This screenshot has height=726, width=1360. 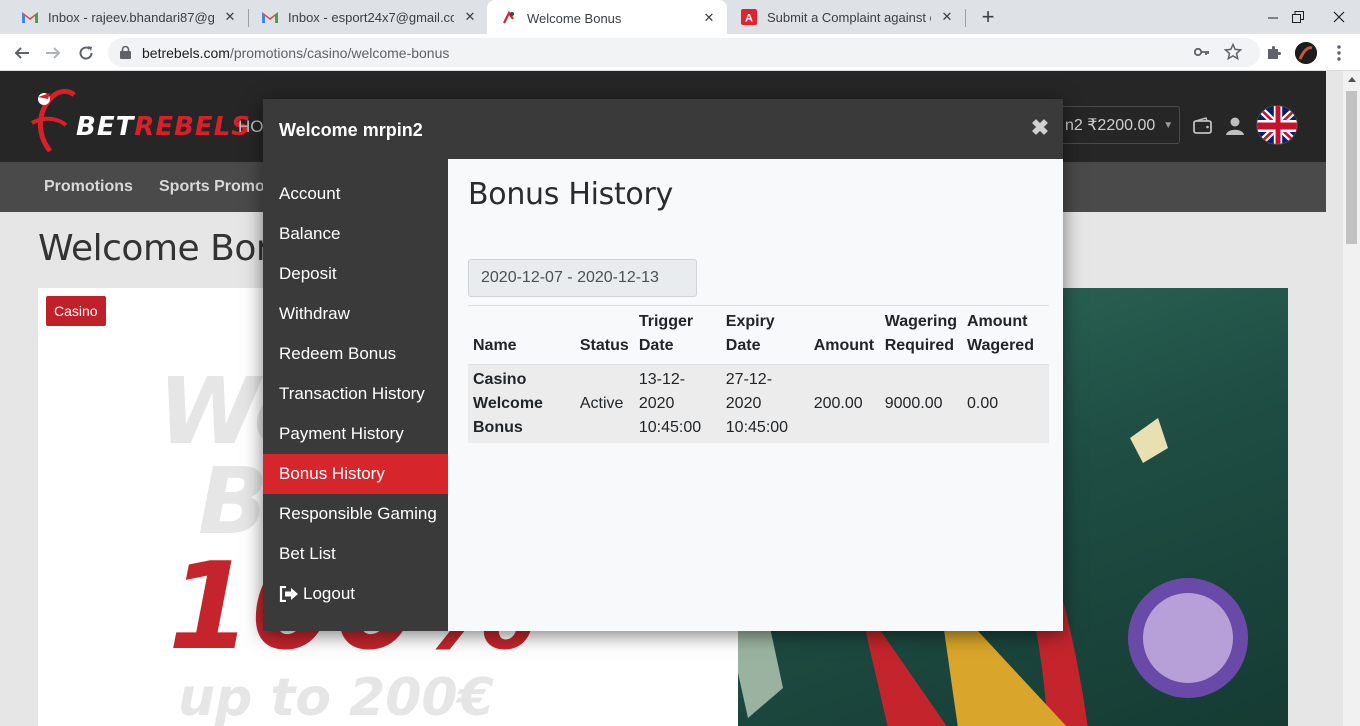 I want to click on menu-item-deposit: Deposit, so click(x=355, y=274).